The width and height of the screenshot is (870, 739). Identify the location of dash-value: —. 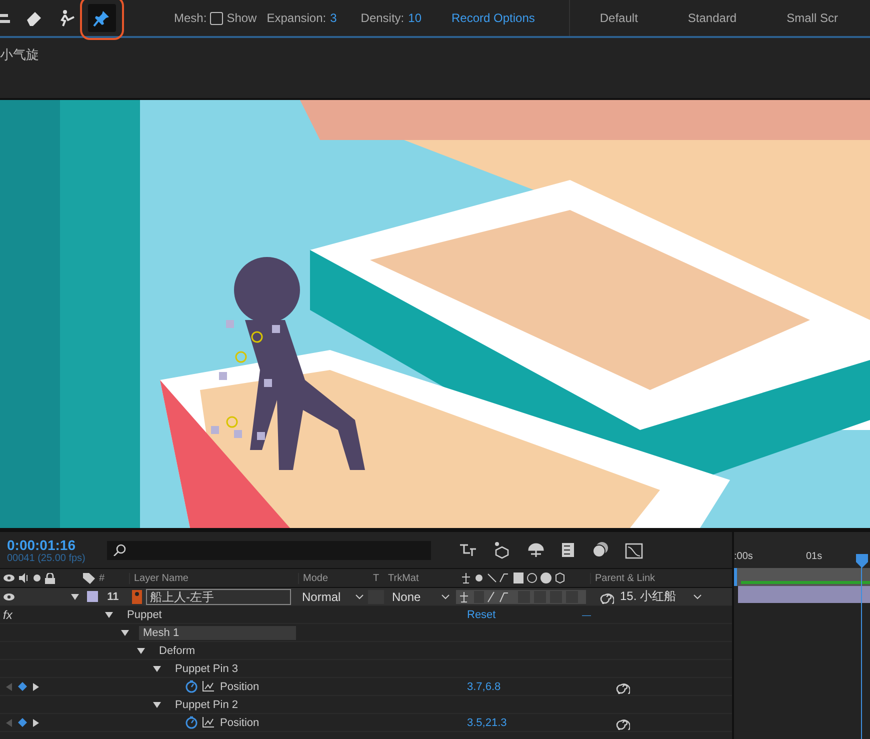
(586, 615).